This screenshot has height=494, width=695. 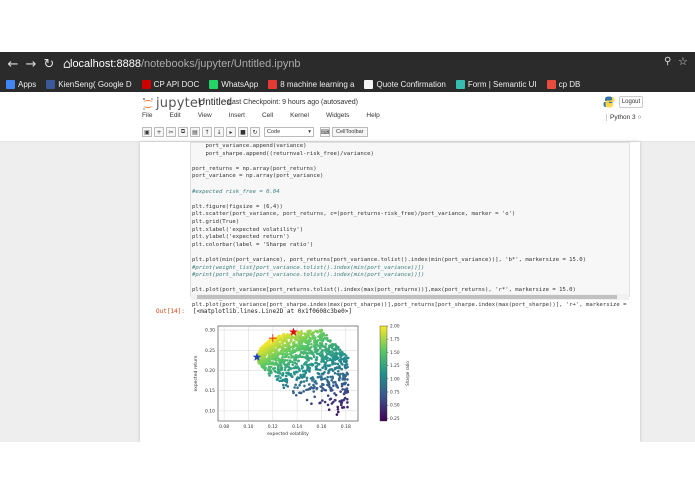 What do you see at coordinates (372, 118) in the screenshot?
I see `menu-item-help: Help` at bounding box center [372, 118].